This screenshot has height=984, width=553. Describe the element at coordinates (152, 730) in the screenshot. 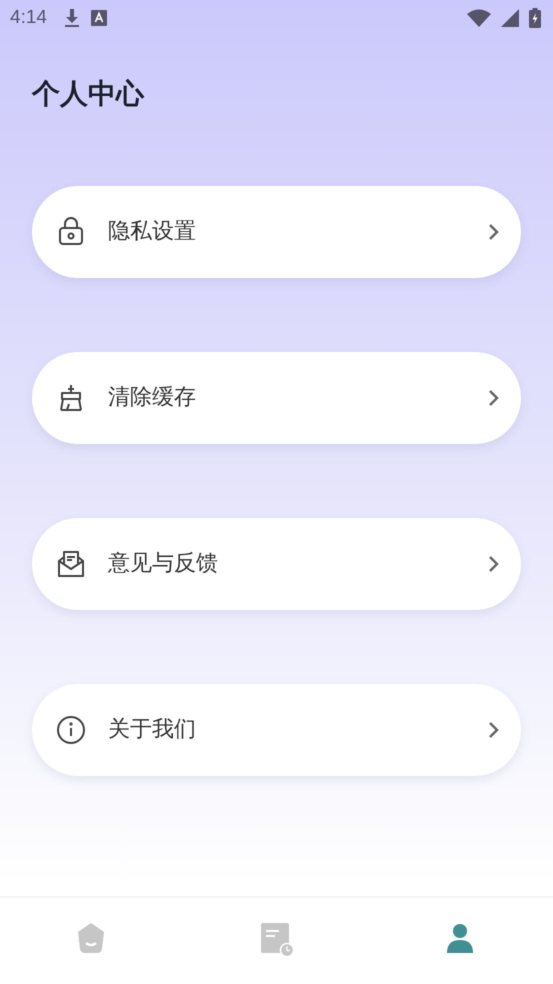

I see `menu-label: 关于我们` at that location.